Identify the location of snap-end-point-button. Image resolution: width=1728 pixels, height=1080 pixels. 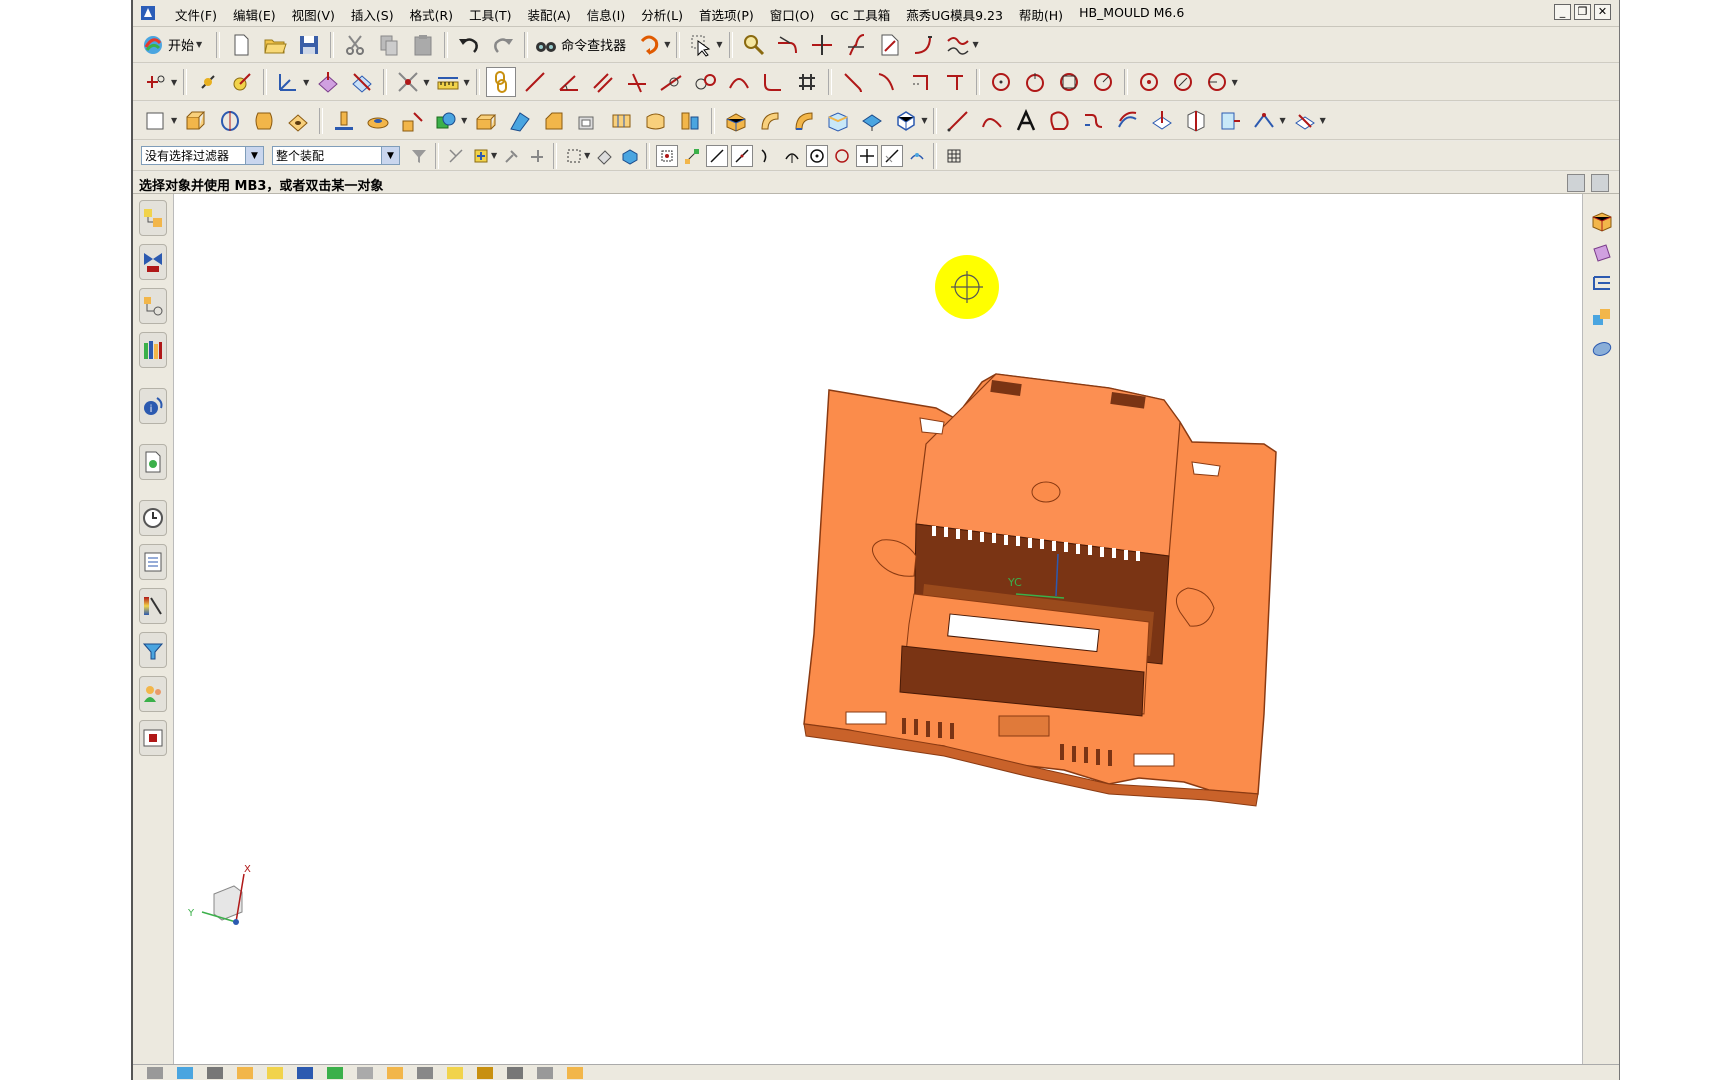
(692, 156).